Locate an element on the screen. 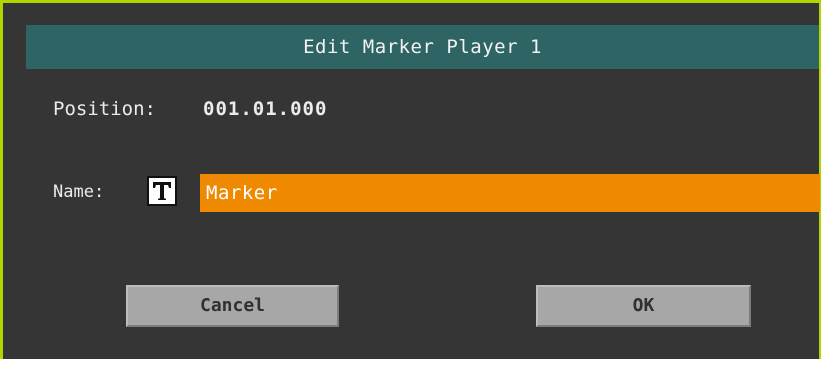  text-edit-icon is located at coordinates (162, 191).